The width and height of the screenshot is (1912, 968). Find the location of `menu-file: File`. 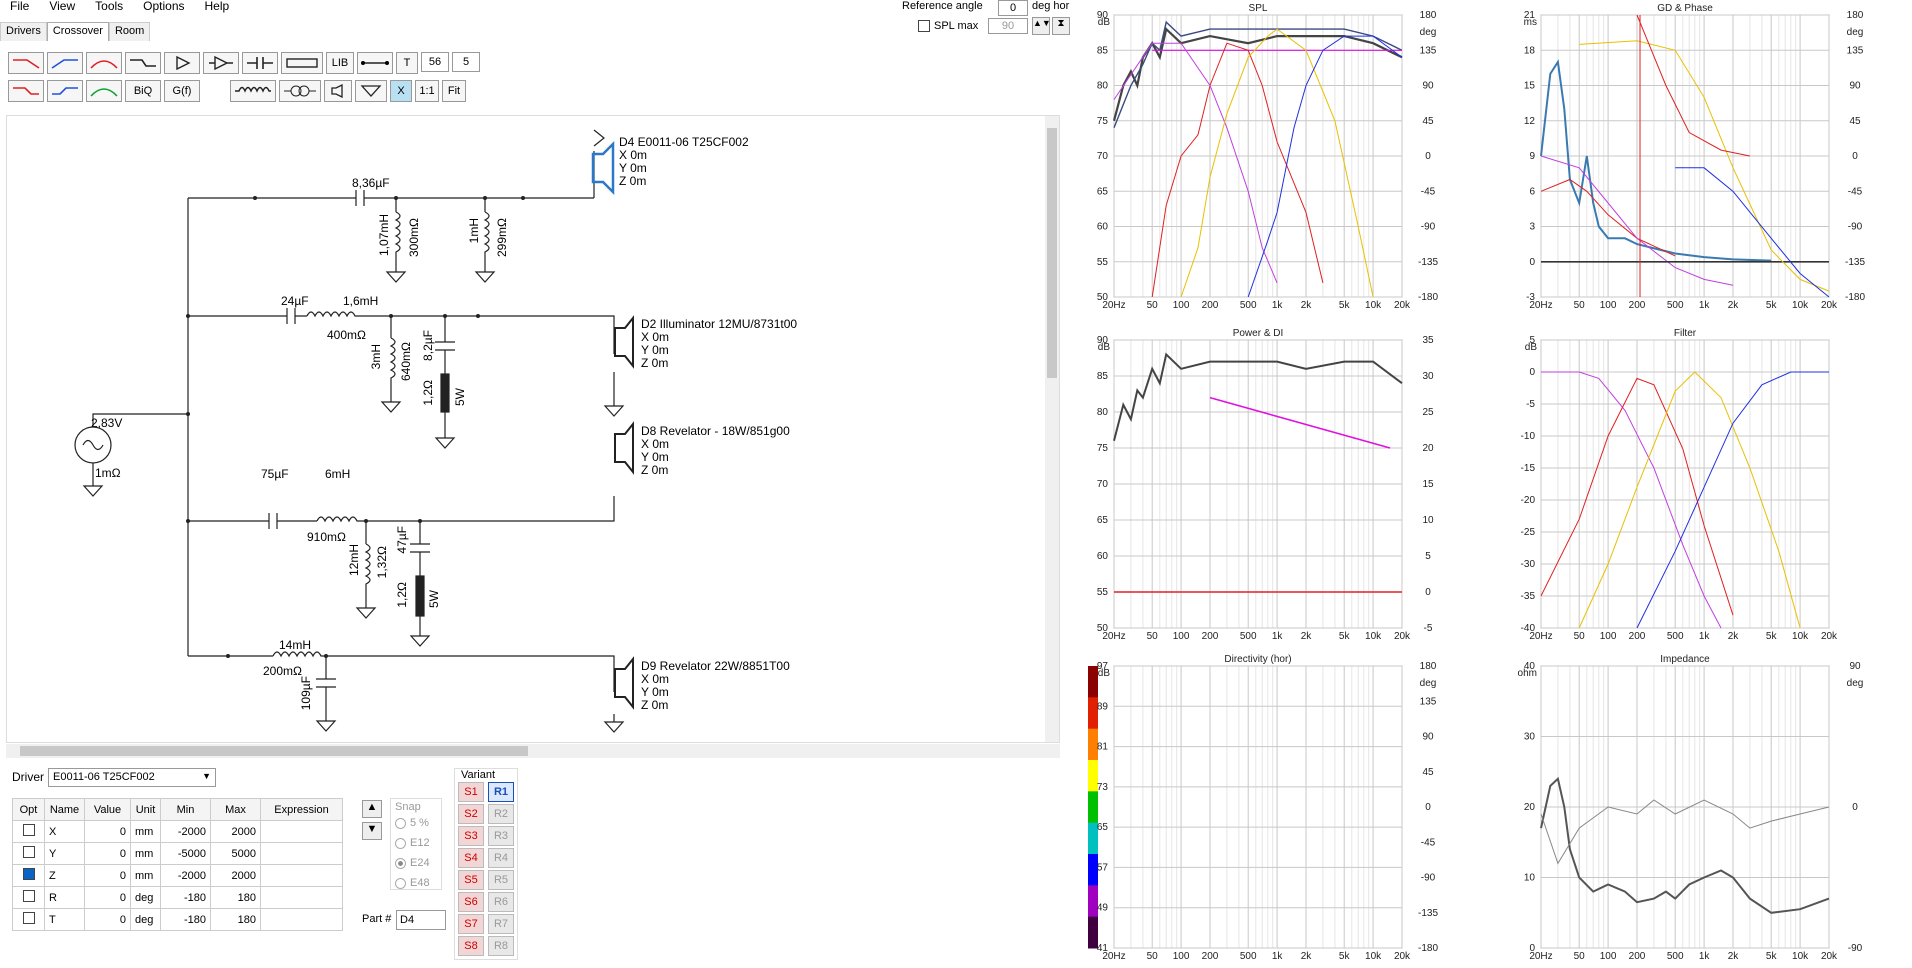

menu-file: File is located at coordinates (19, 7).